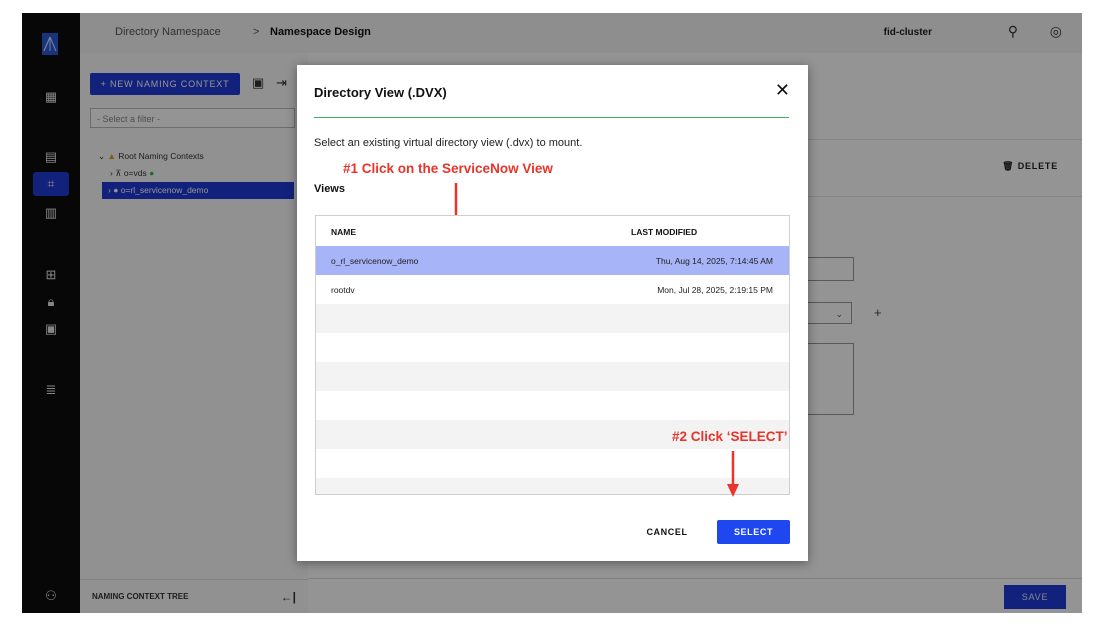 Image resolution: width=1100 pixels, height=629 pixels. Describe the element at coordinates (715, 290) in the screenshot. I see `row-modified: Mon, Jul 28, 2025, 2:19:15 PM` at that location.